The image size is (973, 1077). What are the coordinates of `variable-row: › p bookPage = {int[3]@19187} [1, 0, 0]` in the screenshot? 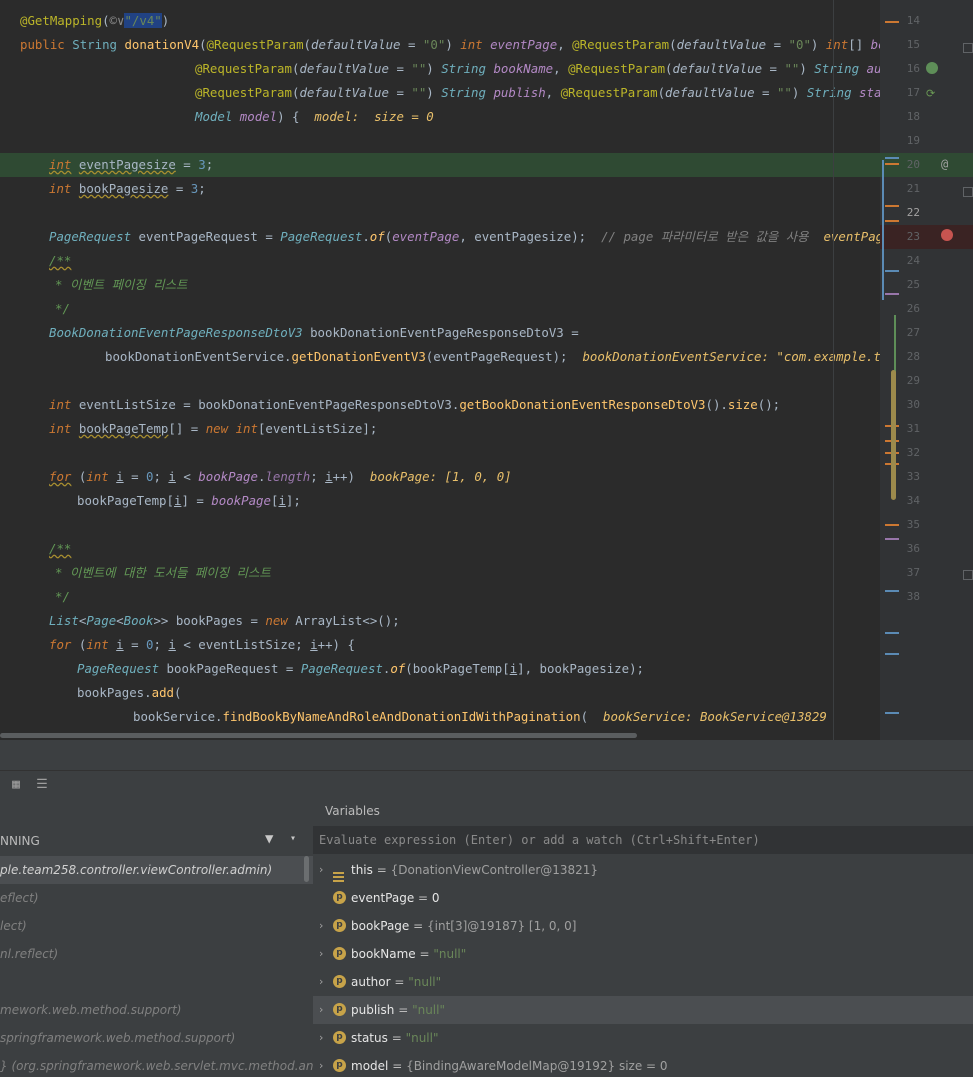 It's located at (643, 926).